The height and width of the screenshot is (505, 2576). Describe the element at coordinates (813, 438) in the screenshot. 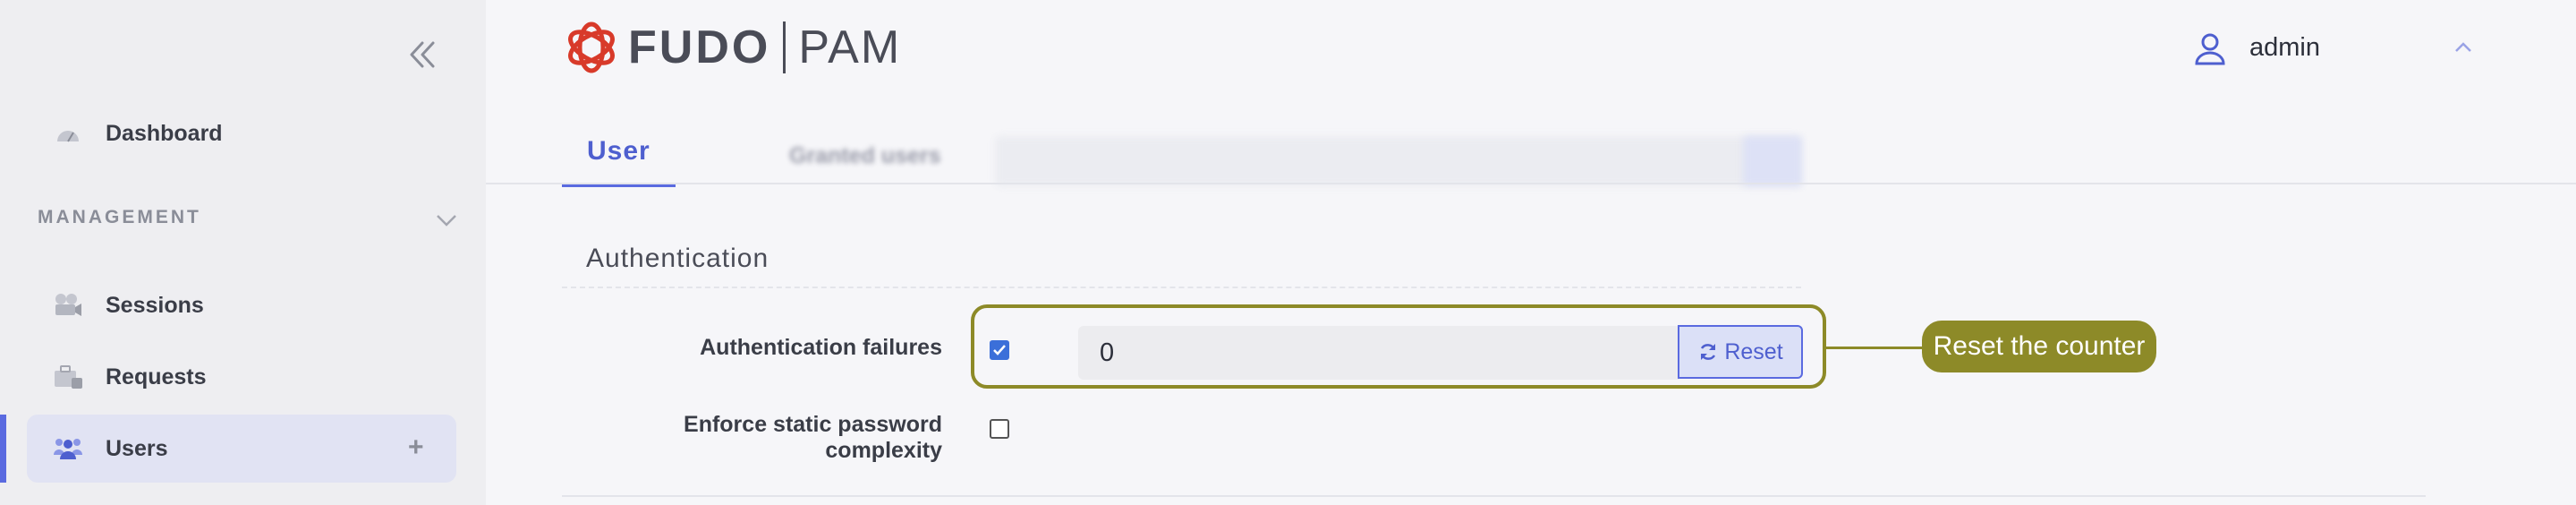

I see `password-complexity-label: Enforce static password complexity` at that location.